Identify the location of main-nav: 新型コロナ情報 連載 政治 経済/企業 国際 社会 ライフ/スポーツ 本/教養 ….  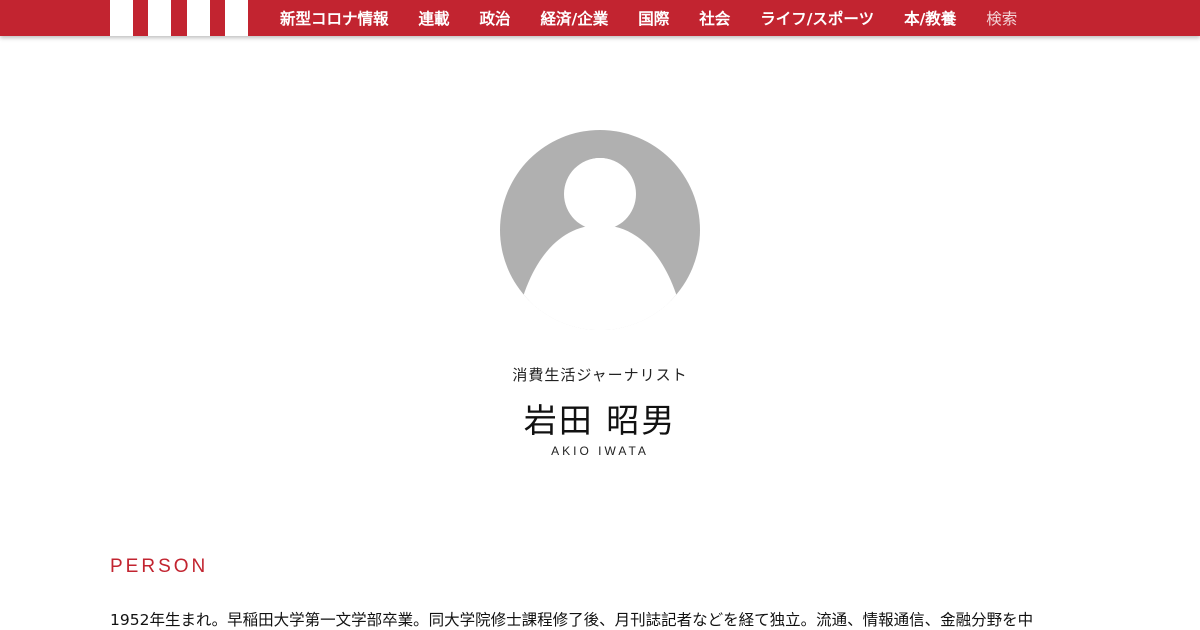
(648, 18).